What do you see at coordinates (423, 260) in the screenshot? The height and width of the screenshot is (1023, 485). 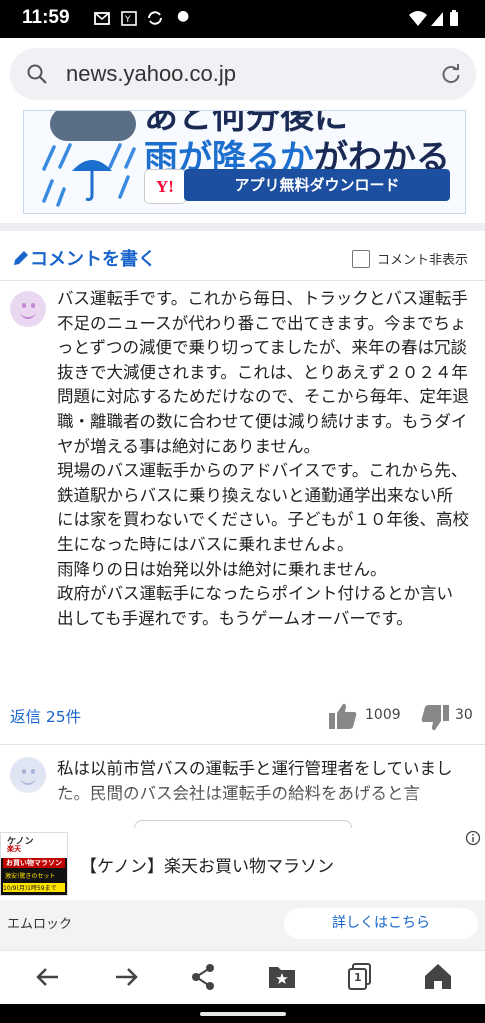 I see `hide-comments-label: コメント非表示` at bounding box center [423, 260].